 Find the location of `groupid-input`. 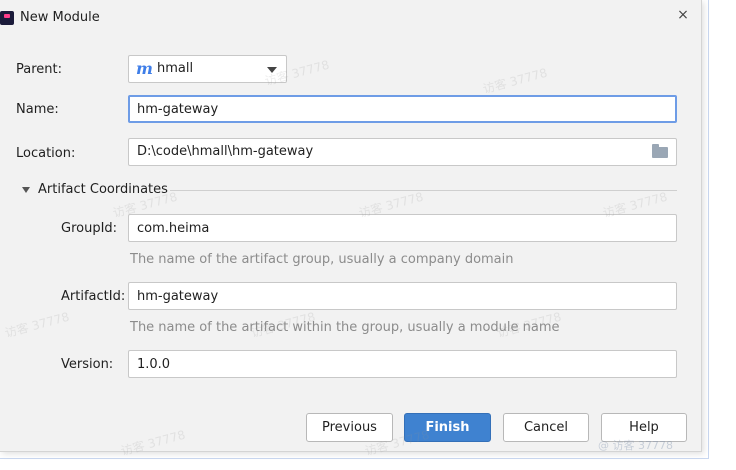

groupid-input is located at coordinates (402, 228).